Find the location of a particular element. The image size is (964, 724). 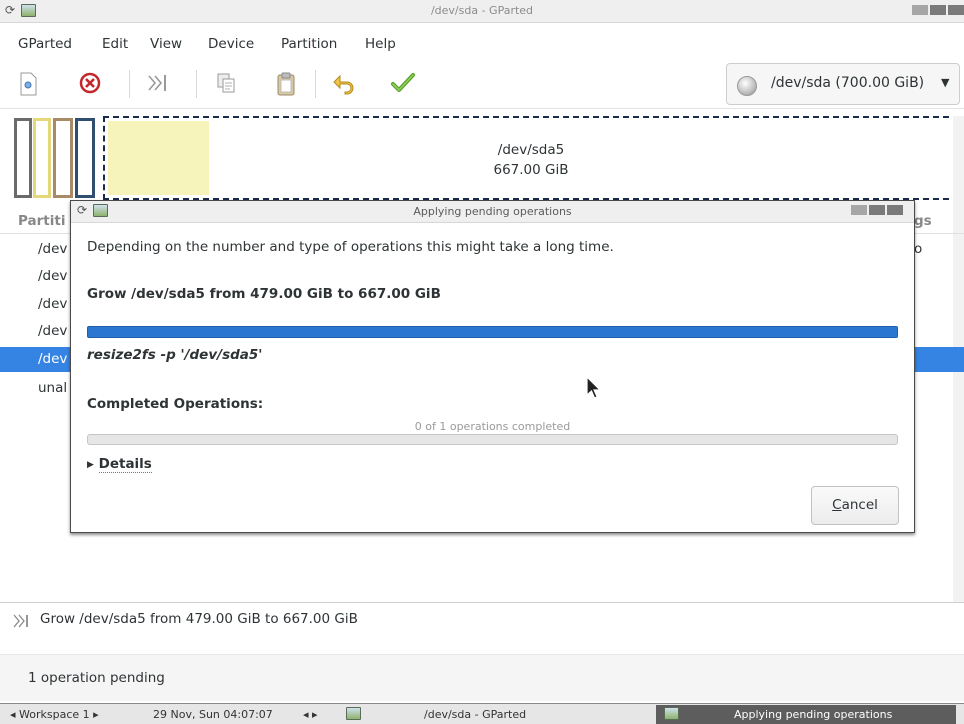

column-header-partition: Partiti is located at coordinates (41, 221).